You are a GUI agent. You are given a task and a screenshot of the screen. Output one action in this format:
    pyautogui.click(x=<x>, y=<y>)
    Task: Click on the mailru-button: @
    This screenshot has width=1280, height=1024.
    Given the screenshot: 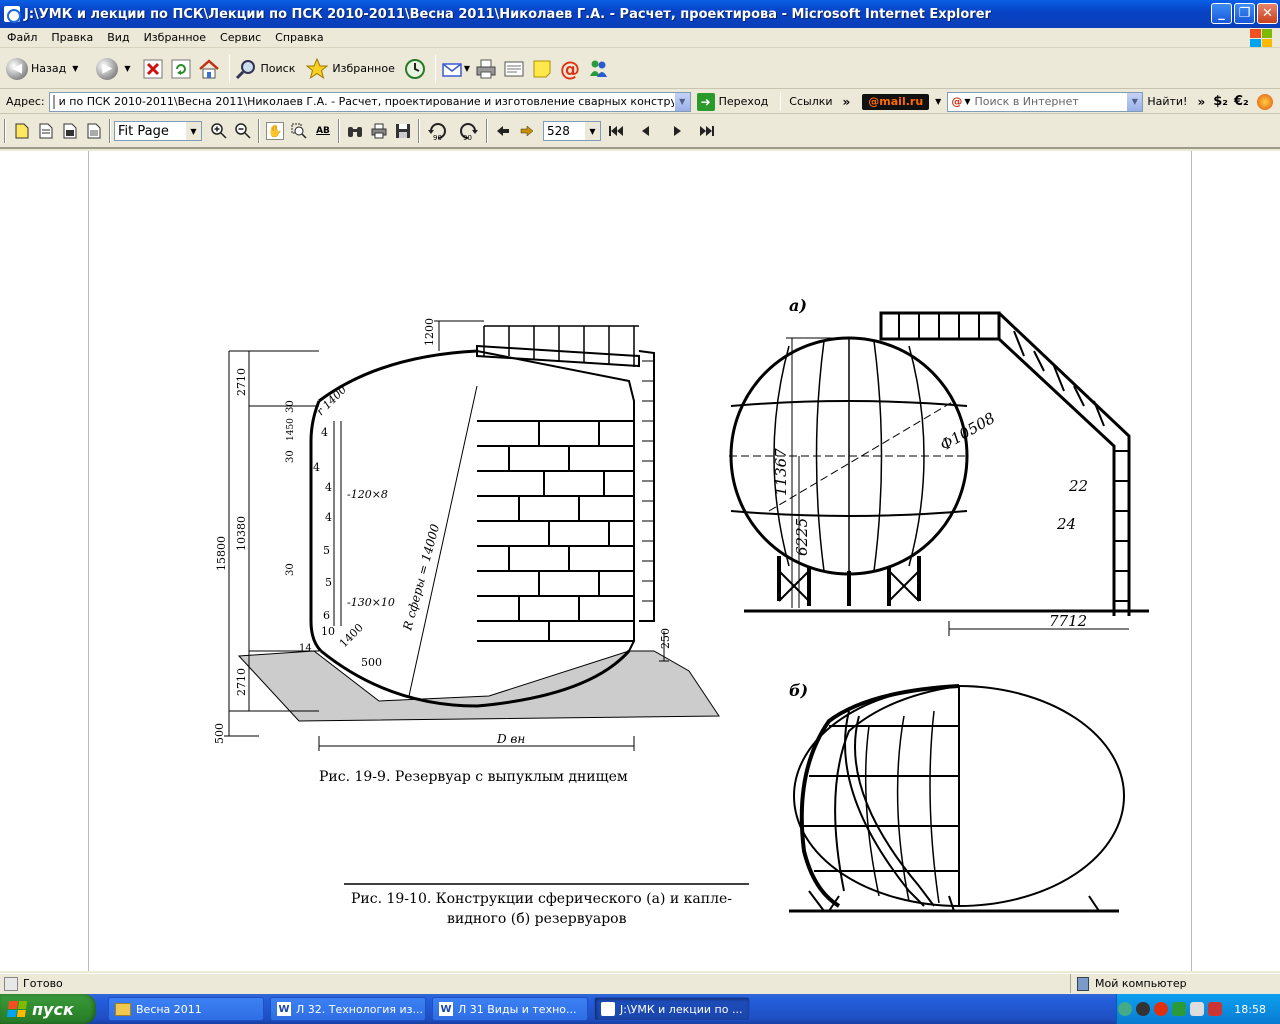 What is the action you would take?
    pyautogui.click(x=570, y=69)
    